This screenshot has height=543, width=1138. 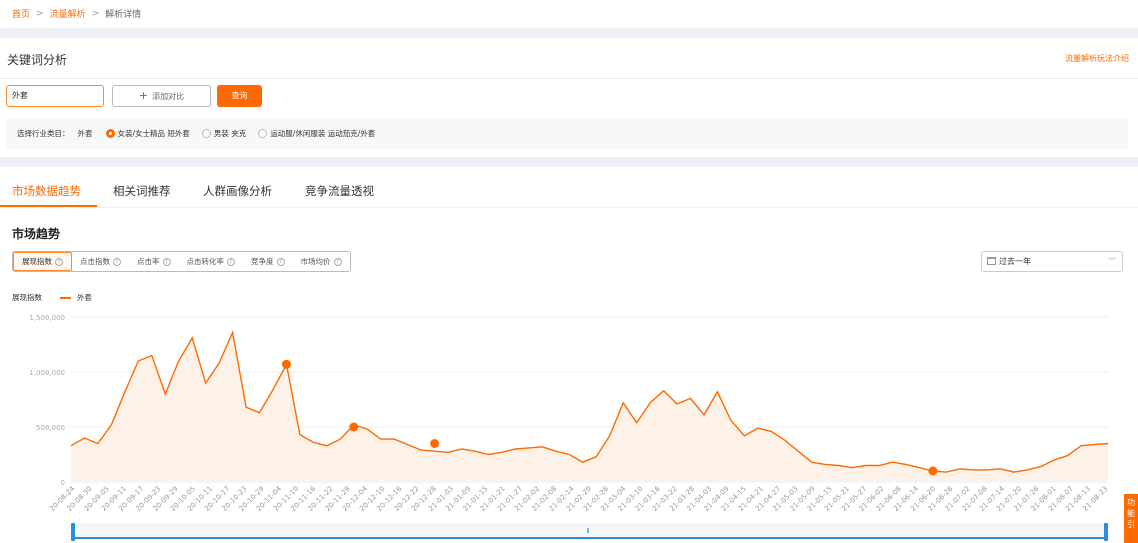 What do you see at coordinates (569, 188) in the screenshot?
I see `tab-bar: 市场数据趋势 相关词推荐 人群画像分析 竞争流量透视` at bounding box center [569, 188].